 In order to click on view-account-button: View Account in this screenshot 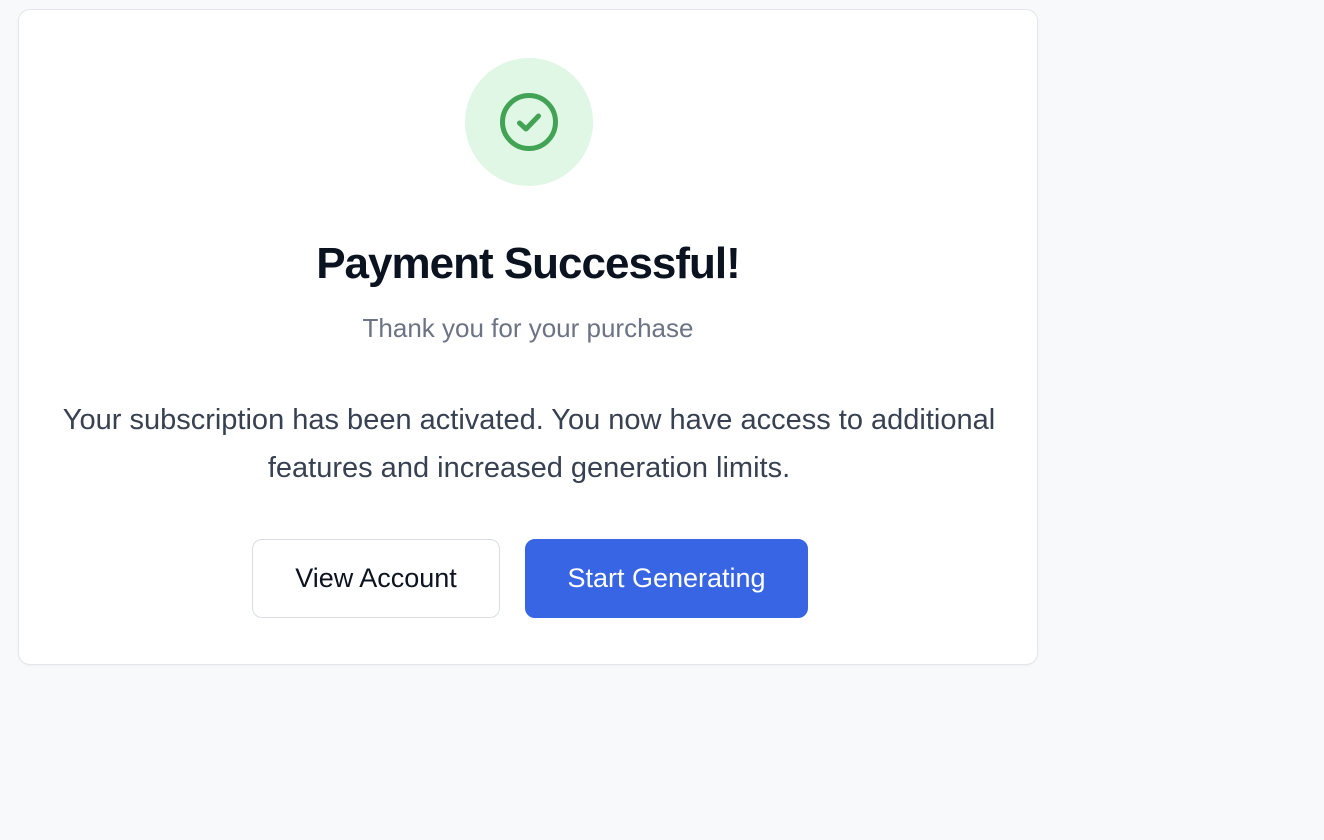, I will do `click(376, 578)`.